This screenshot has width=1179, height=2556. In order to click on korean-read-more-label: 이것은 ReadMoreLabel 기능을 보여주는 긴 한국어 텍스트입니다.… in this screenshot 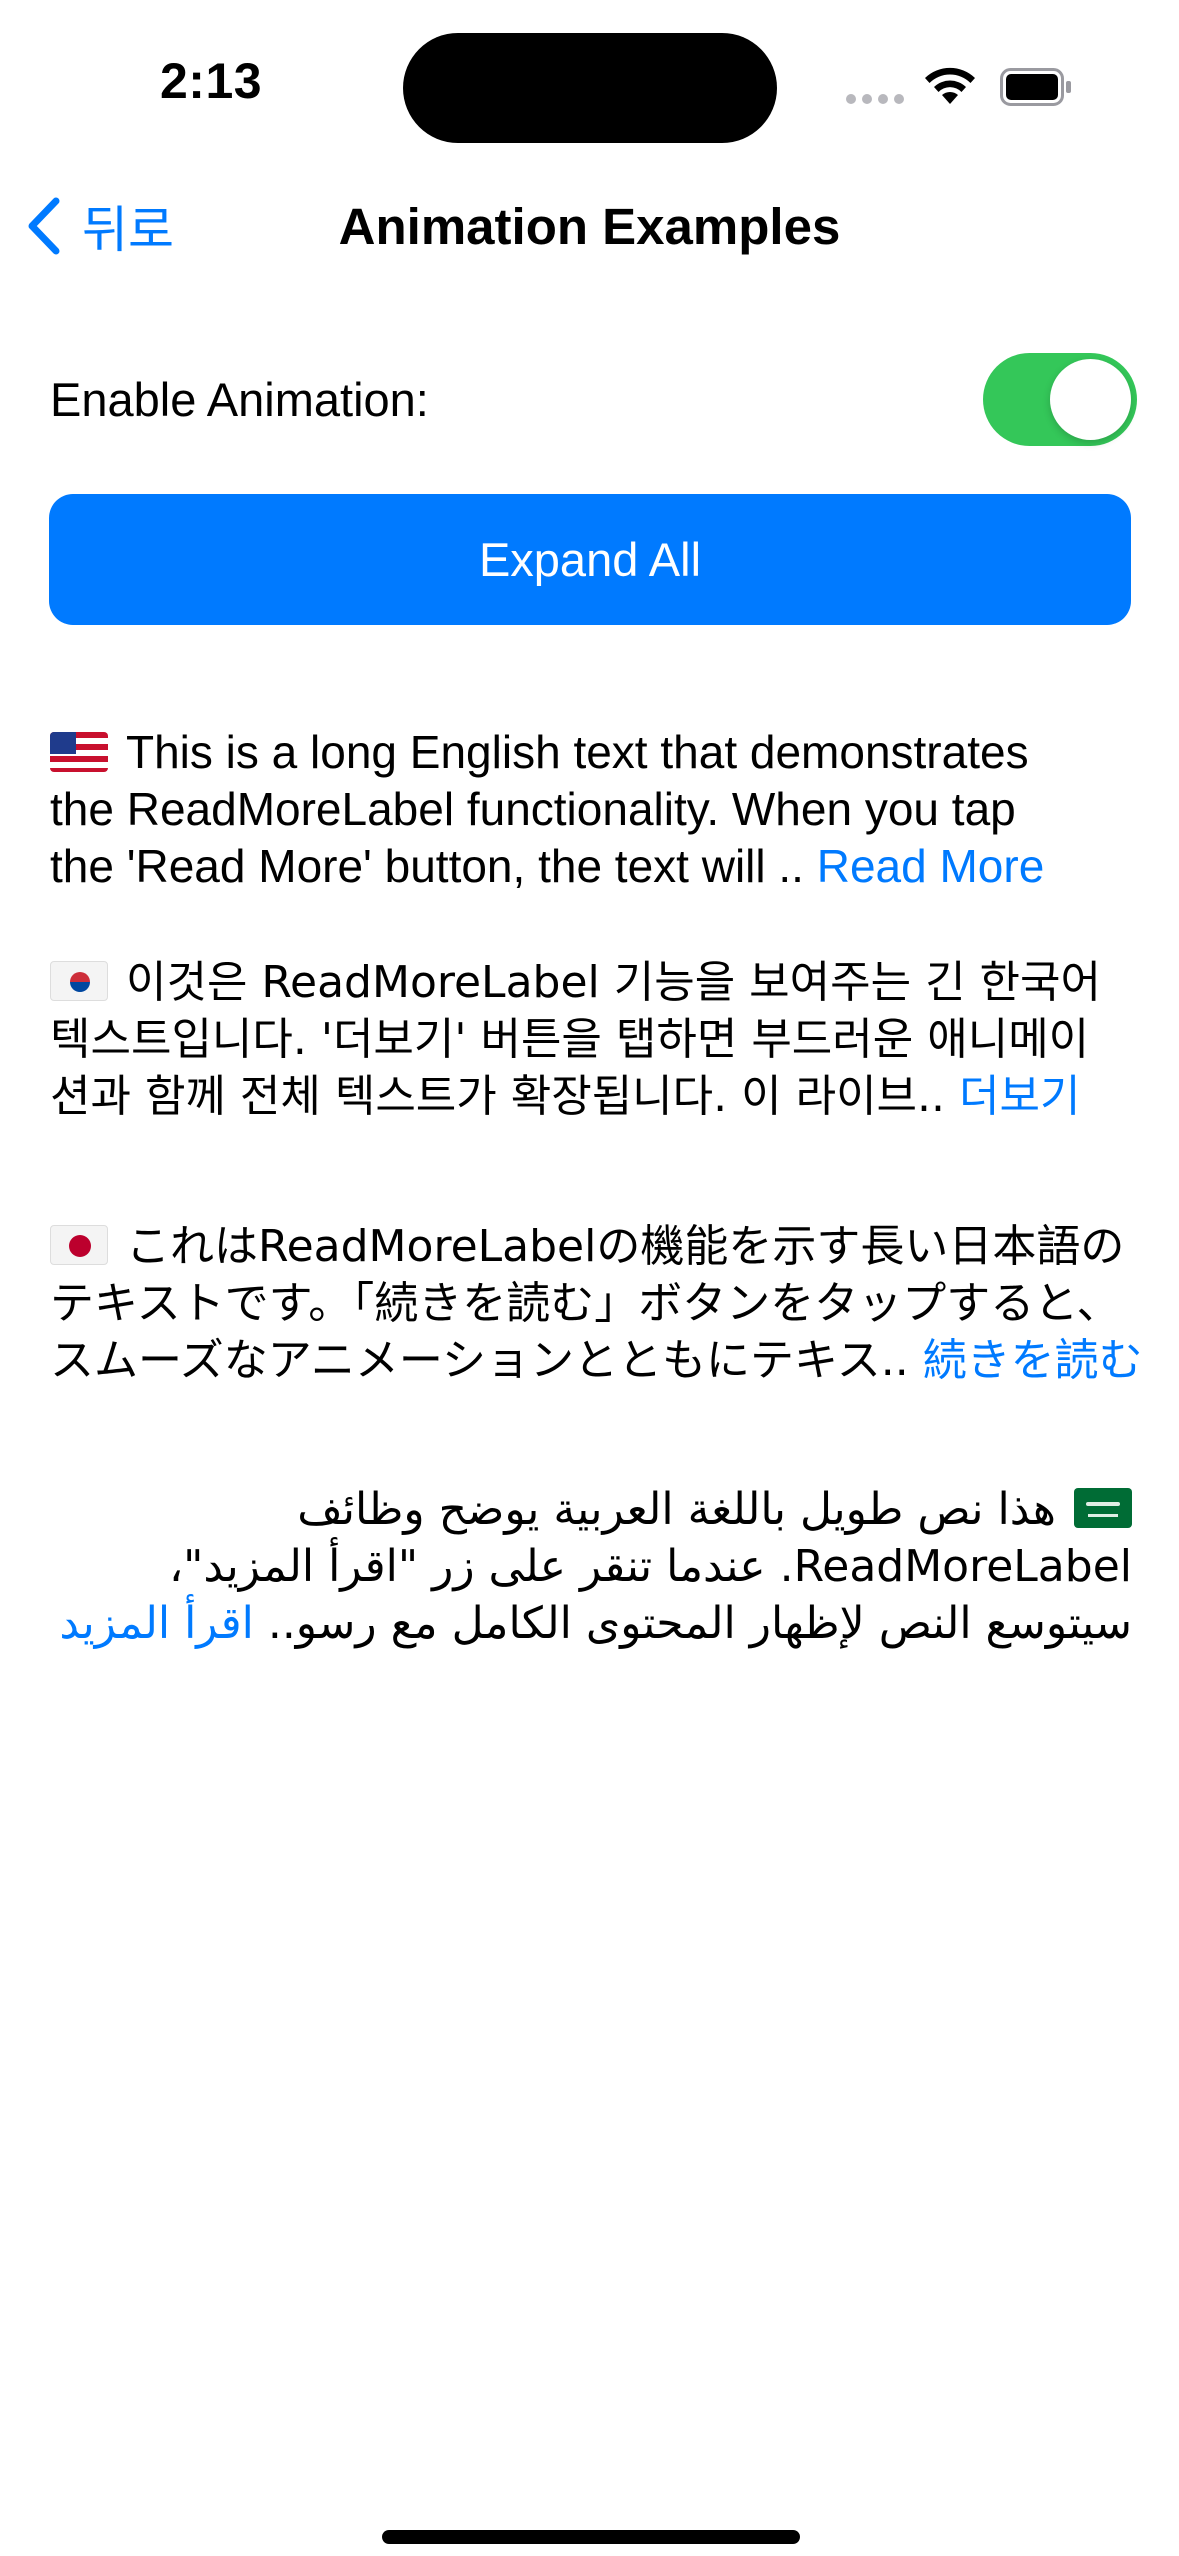, I will do `click(591, 1039)`.